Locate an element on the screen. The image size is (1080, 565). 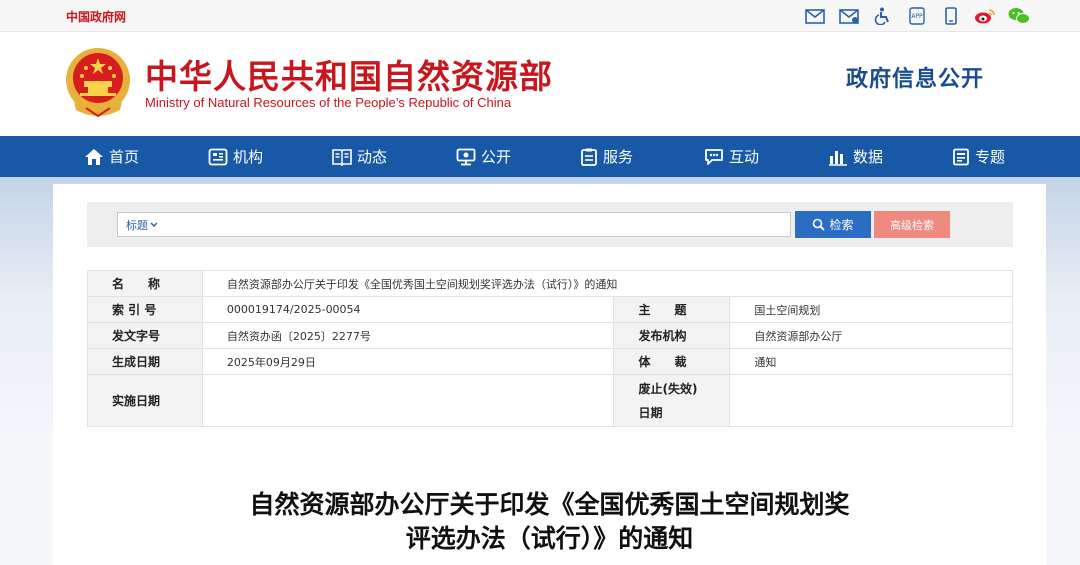
effective-label: 实施日期 is located at coordinates (145, 400).